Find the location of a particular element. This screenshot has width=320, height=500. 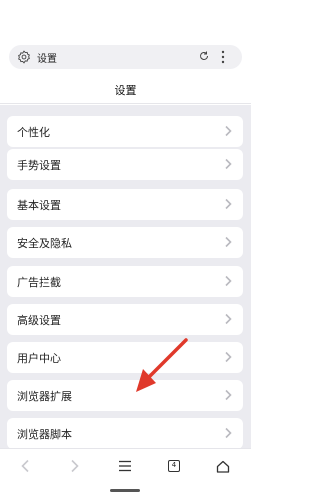

settings-item-personalization: 个性化 is located at coordinates (125, 131).